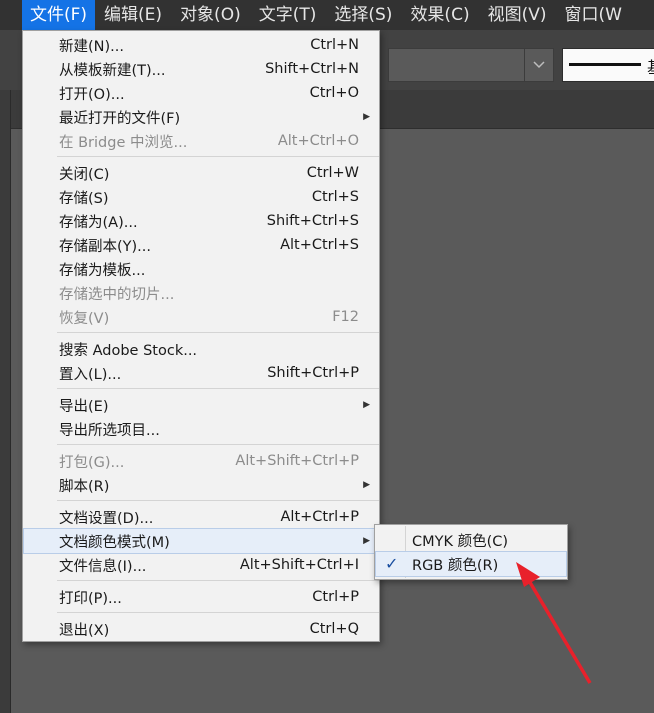 The image size is (654, 713). Describe the element at coordinates (201, 629) in the screenshot. I see `menu-item-exit: 退出(X) Ctrl+Q` at that location.